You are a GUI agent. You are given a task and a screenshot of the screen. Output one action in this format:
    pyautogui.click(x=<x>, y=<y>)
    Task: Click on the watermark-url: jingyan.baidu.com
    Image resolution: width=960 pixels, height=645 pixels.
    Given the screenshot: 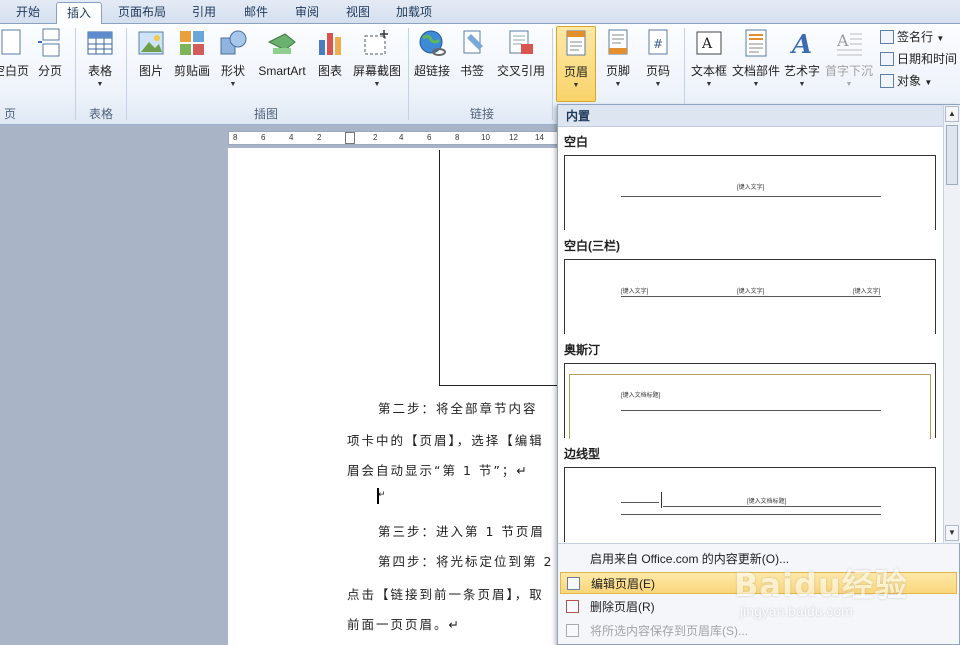 What is the action you would take?
    pyautogui.click(x=796, y=611)
    